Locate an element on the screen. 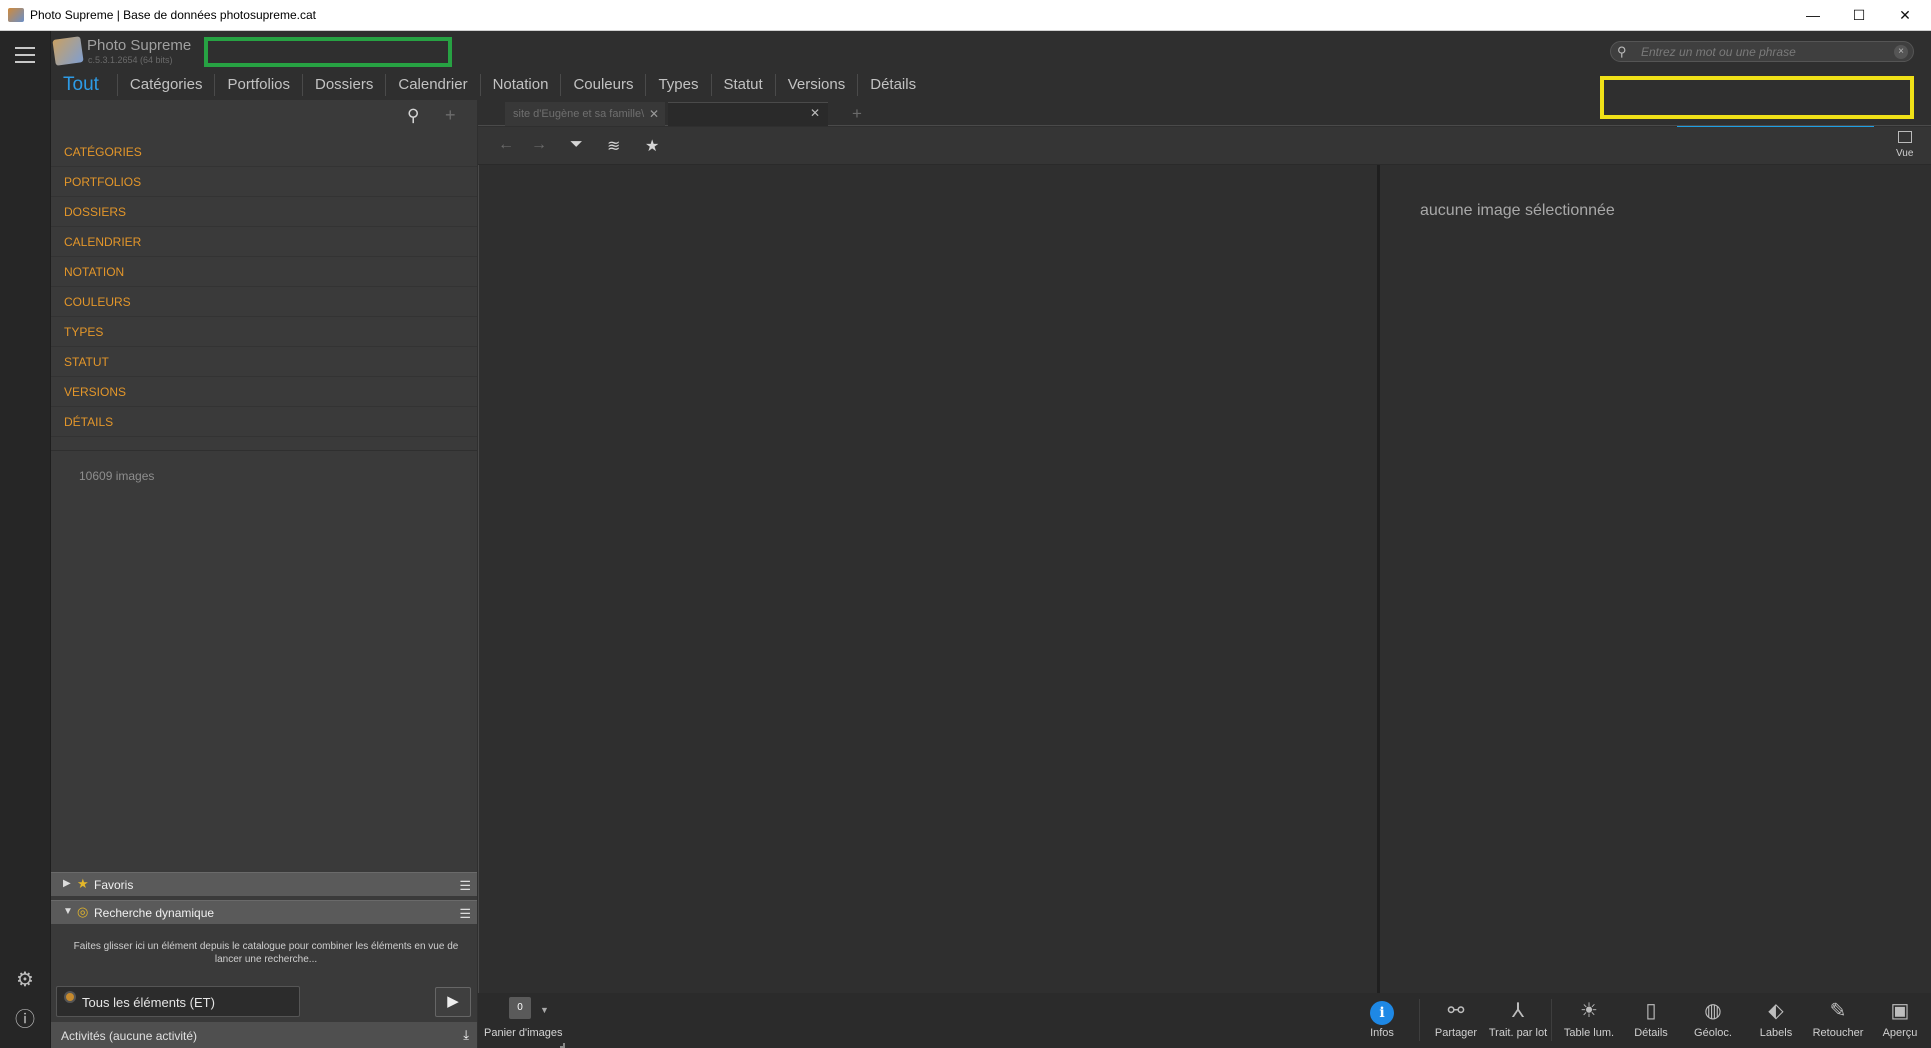 The height and width of the screenshot is (1048, 1931). all-items-selector: Tous les éléments (ET) is located at coordinates (178, 1001).